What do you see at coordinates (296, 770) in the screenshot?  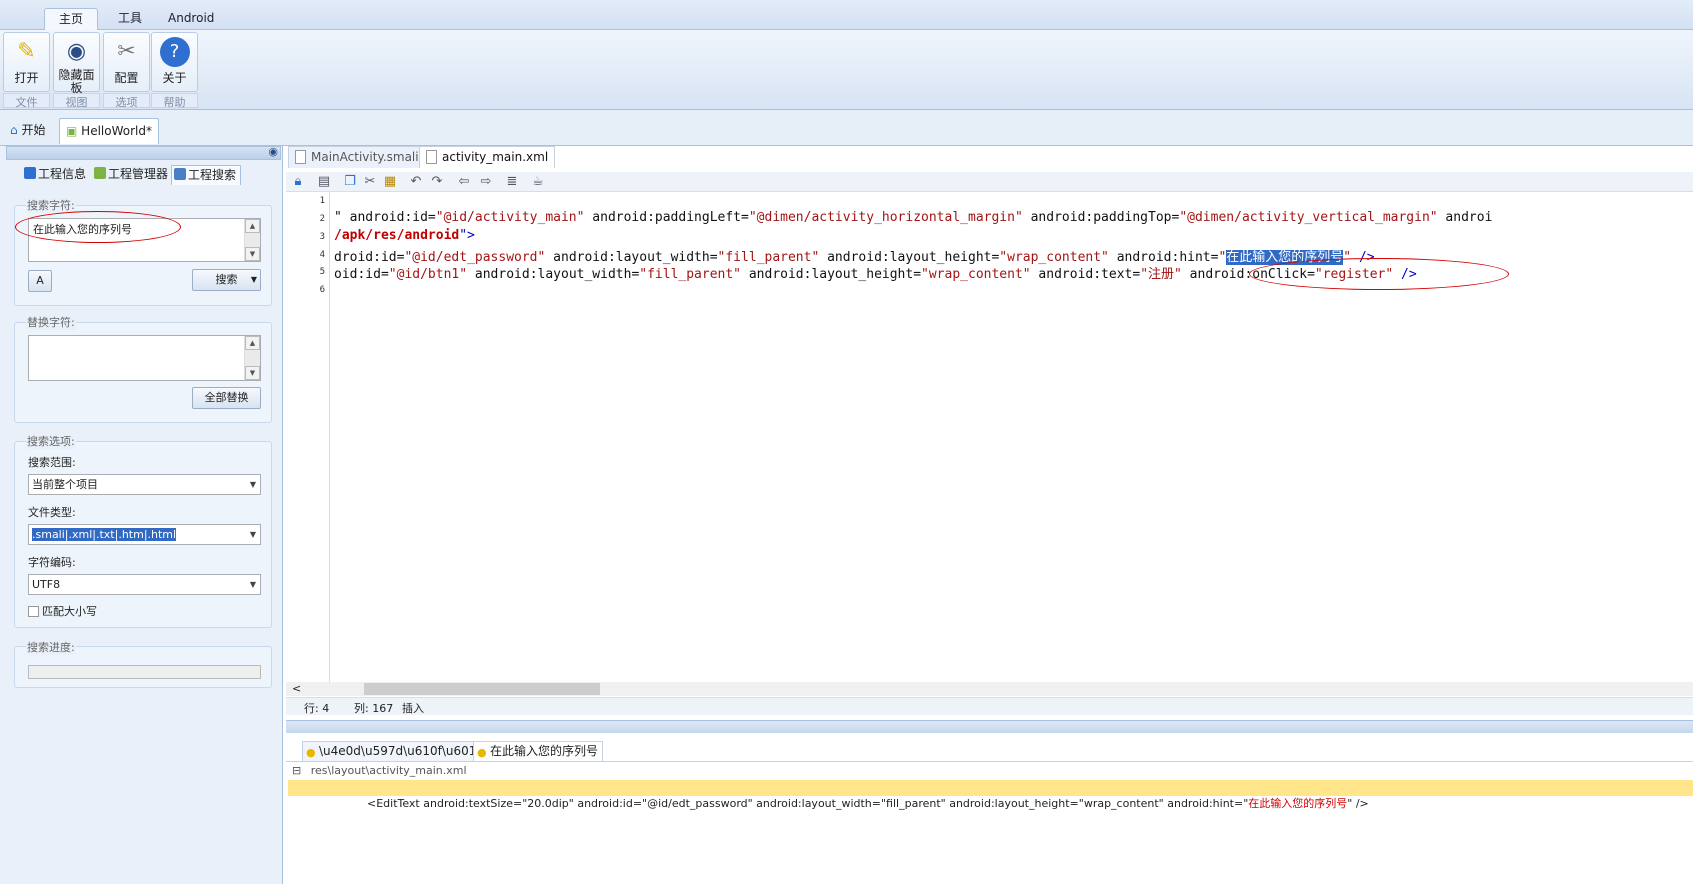 I see `collapse-icon: ⊟` at bounding box center [296, 770].